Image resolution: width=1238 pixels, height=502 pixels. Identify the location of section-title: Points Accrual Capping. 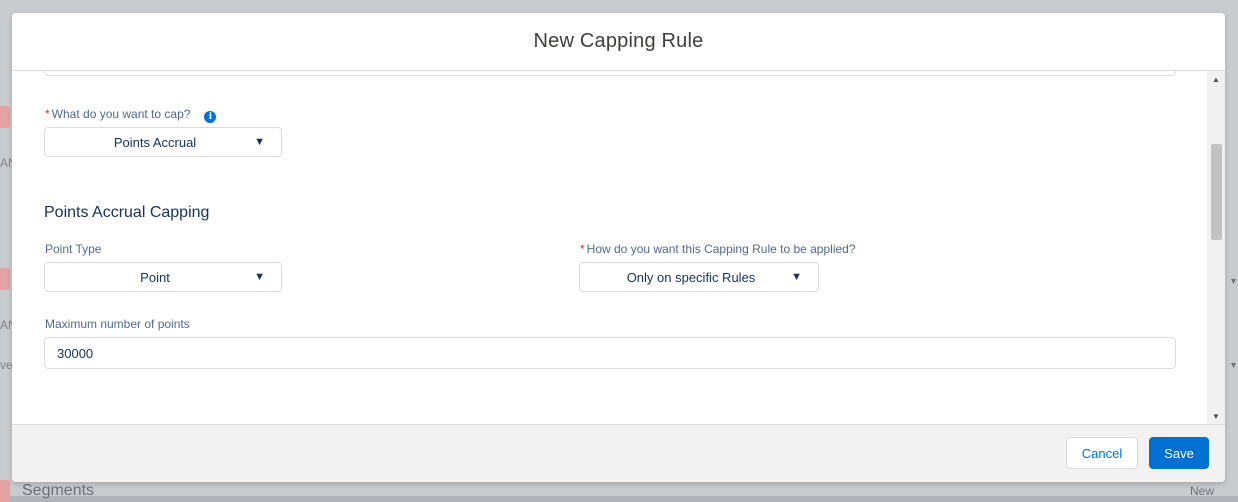
(127, 212).